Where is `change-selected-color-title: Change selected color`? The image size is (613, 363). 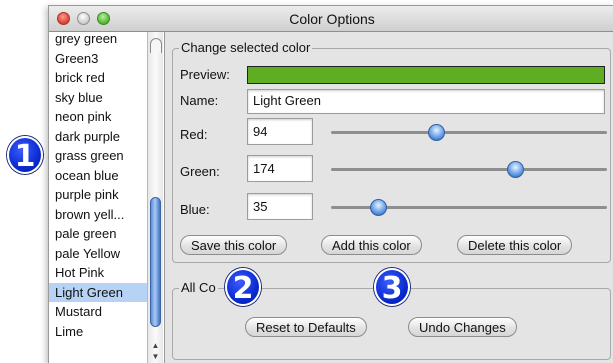 change-selected-color-title: Change selected color is located at coordinates (246, 47).